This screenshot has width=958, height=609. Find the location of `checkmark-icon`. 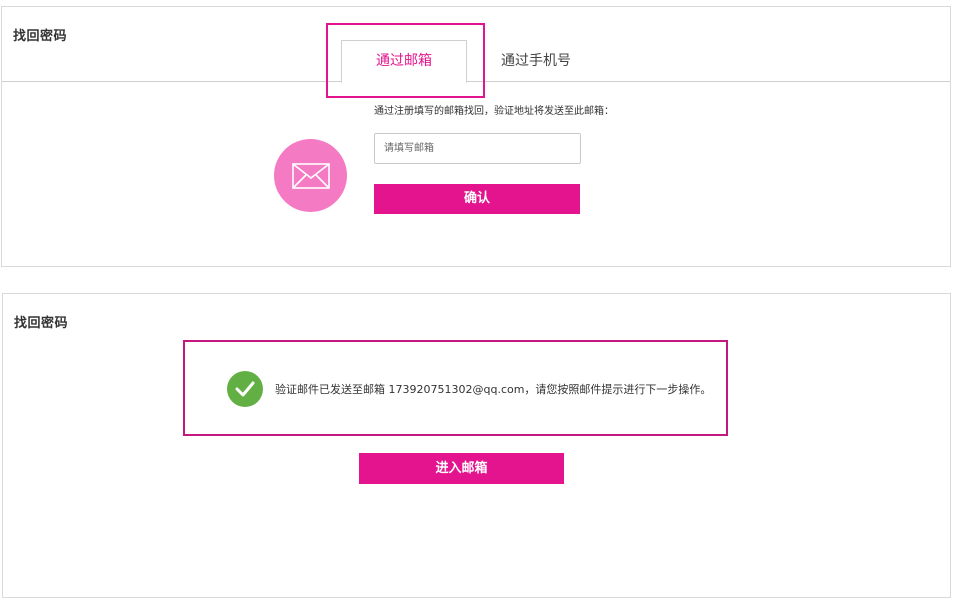

checkmark-icon is located at coordinates (245, 389).